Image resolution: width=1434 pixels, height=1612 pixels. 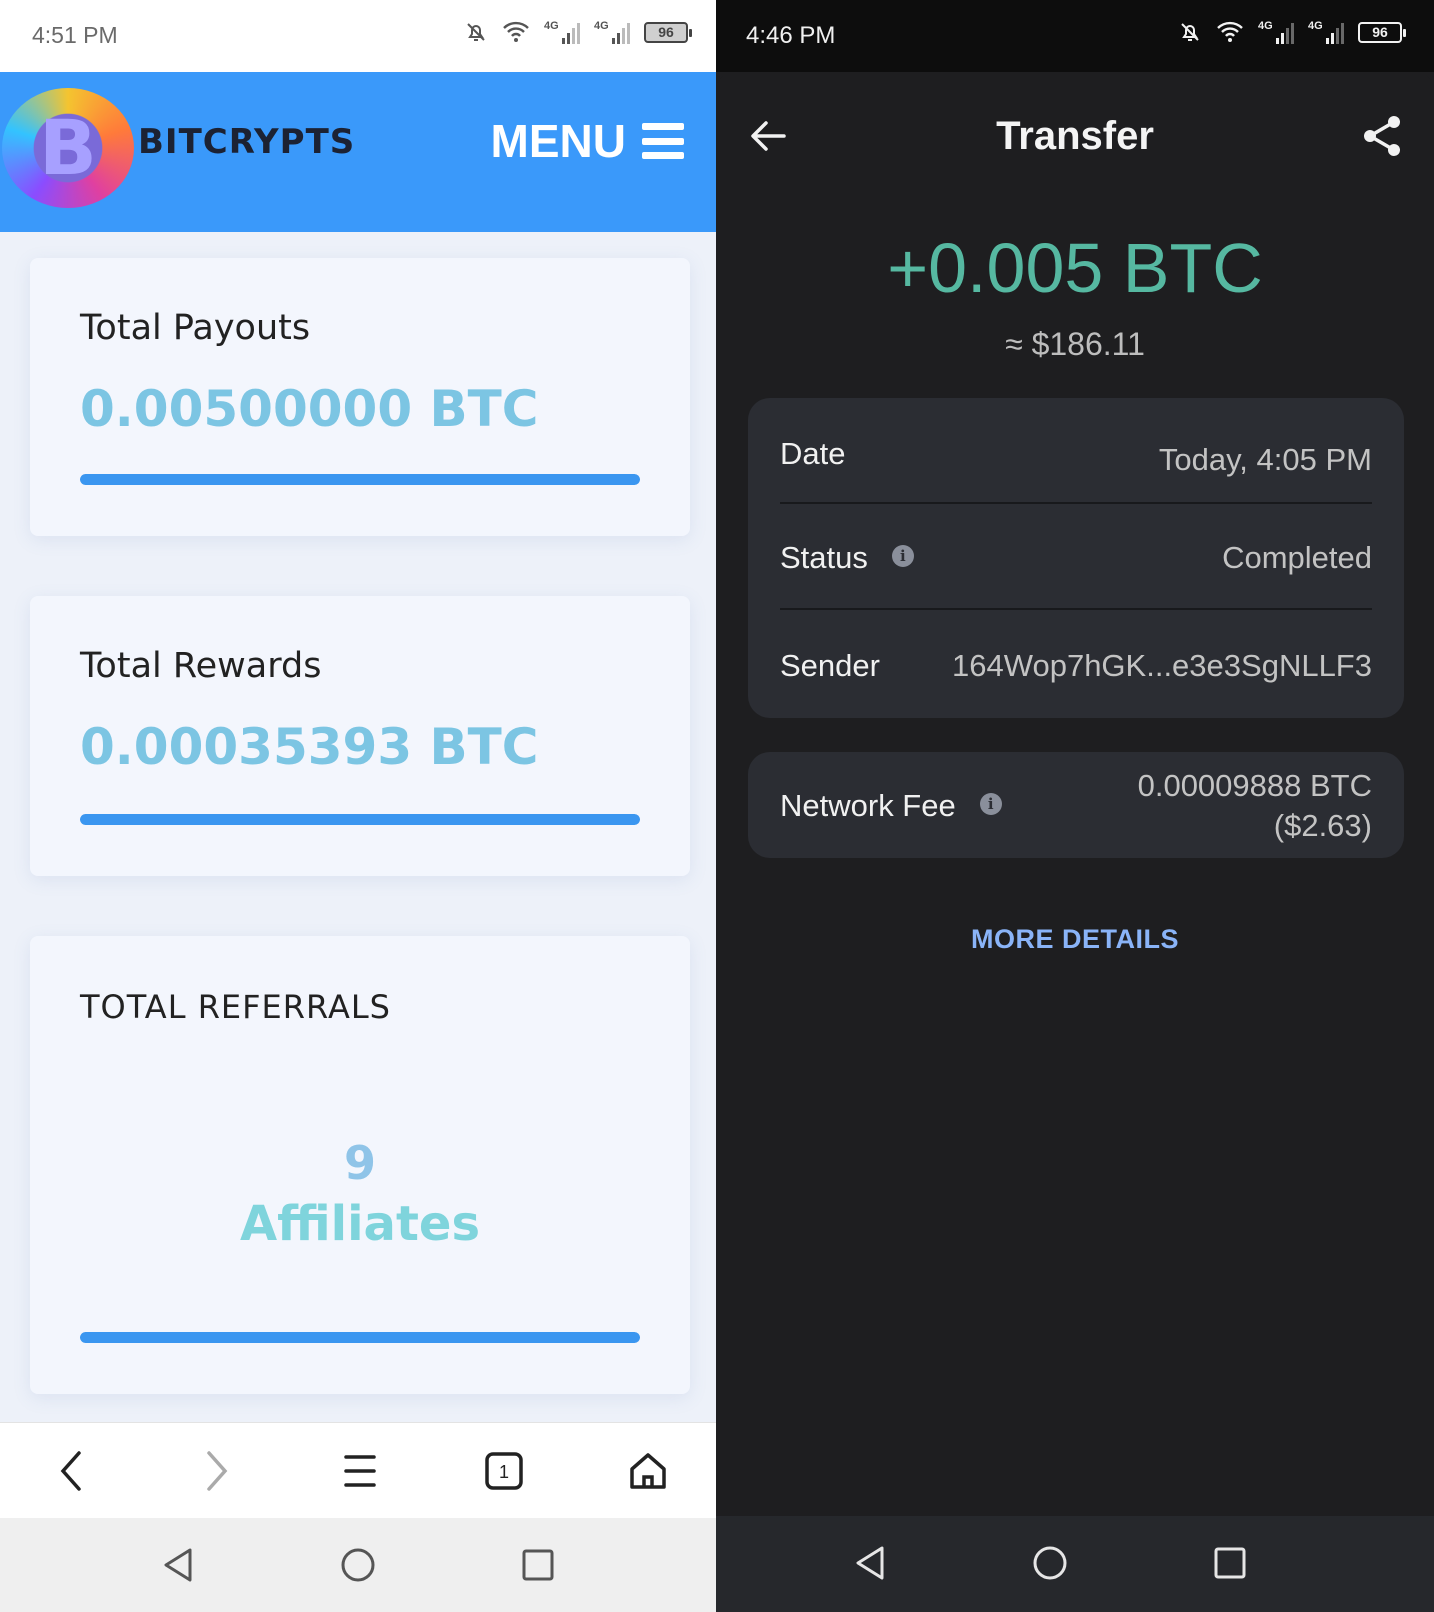 What do you see at coordinates (235, 1007) in the screenshot?
I see `card-title: TOTAL REFERRALS` at bounding box center [235, 1007].